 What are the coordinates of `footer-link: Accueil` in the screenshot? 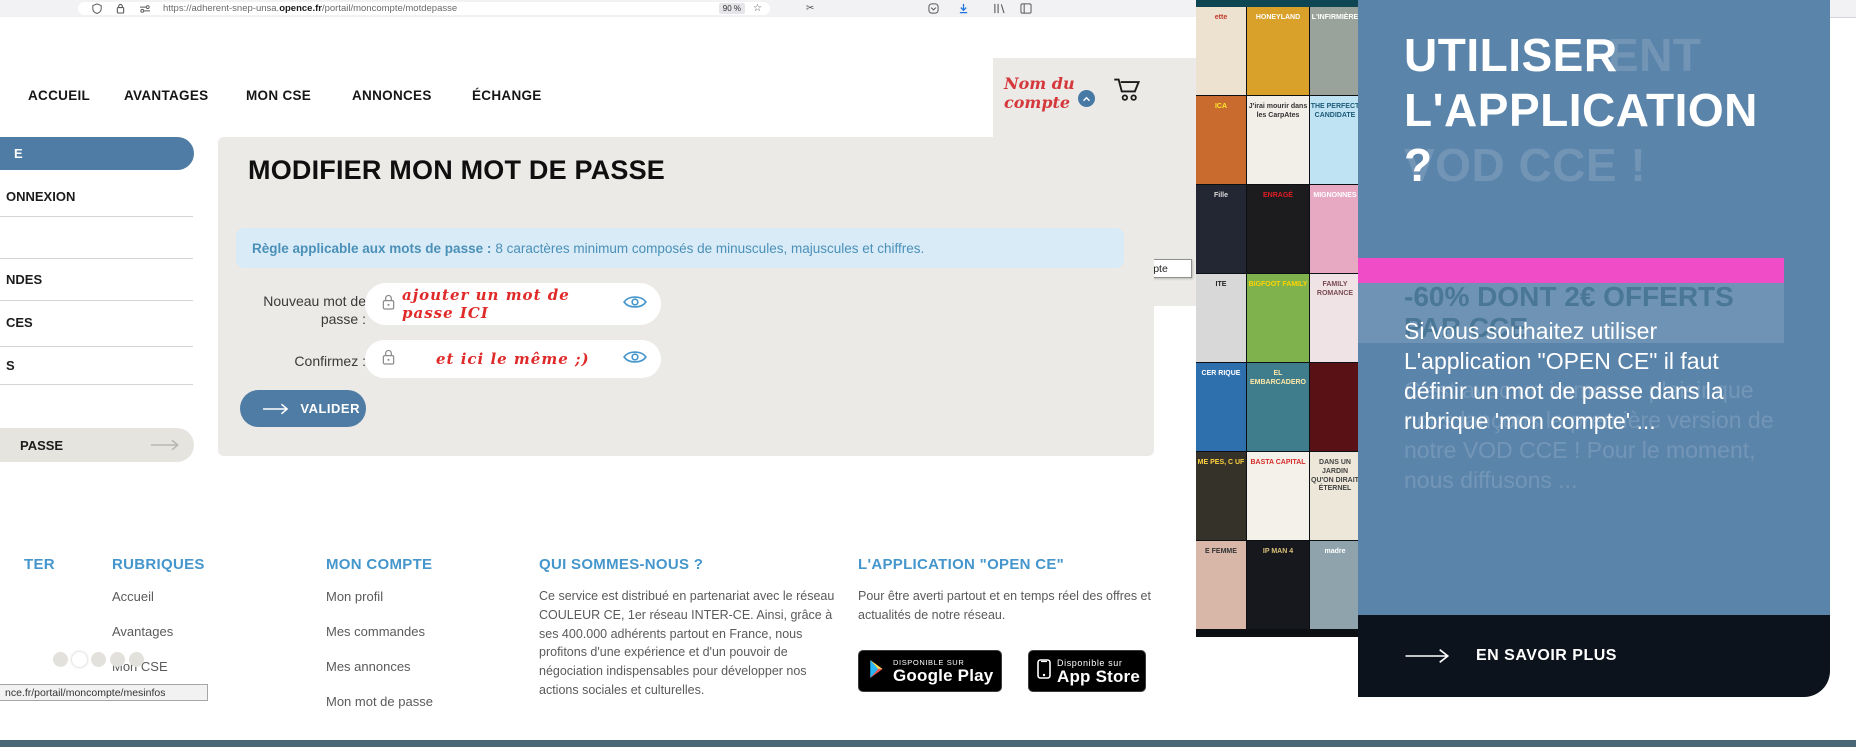 It's located at (142, 596).